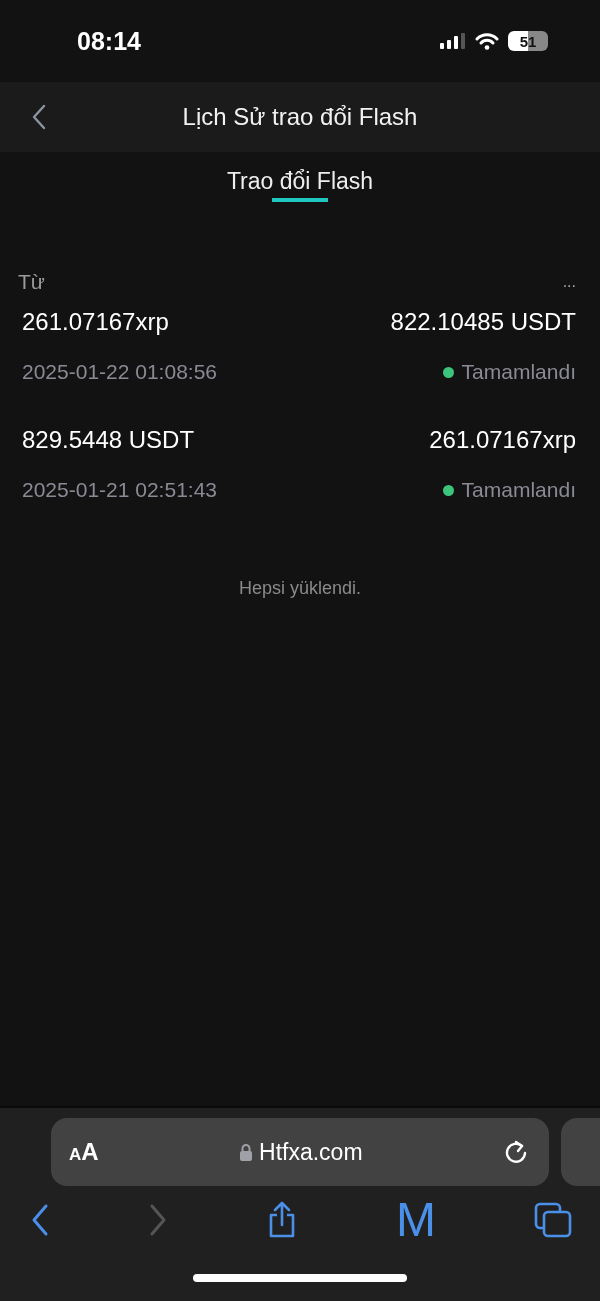 The image size is (600, 1301). What do you see at coordinates (31, 282) in the screenshot?
I see `column-label: Từ` at bounding box center [31, 282].